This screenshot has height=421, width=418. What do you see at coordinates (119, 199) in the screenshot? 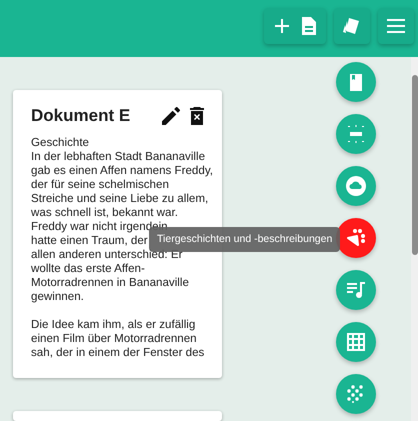
I see `text-line: Streiche und seine Liebe zu allem,` at bounding box center [119, 199].